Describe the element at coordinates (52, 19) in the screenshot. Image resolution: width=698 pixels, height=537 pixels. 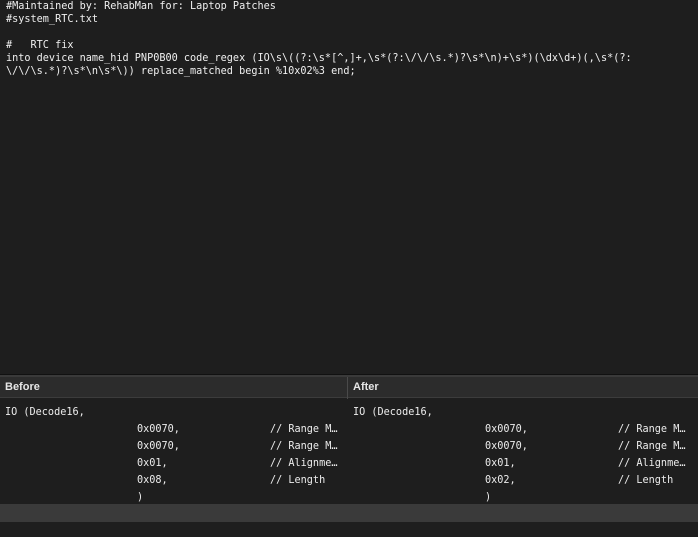
I see `code-line: #system_RTC.txt` at that location.